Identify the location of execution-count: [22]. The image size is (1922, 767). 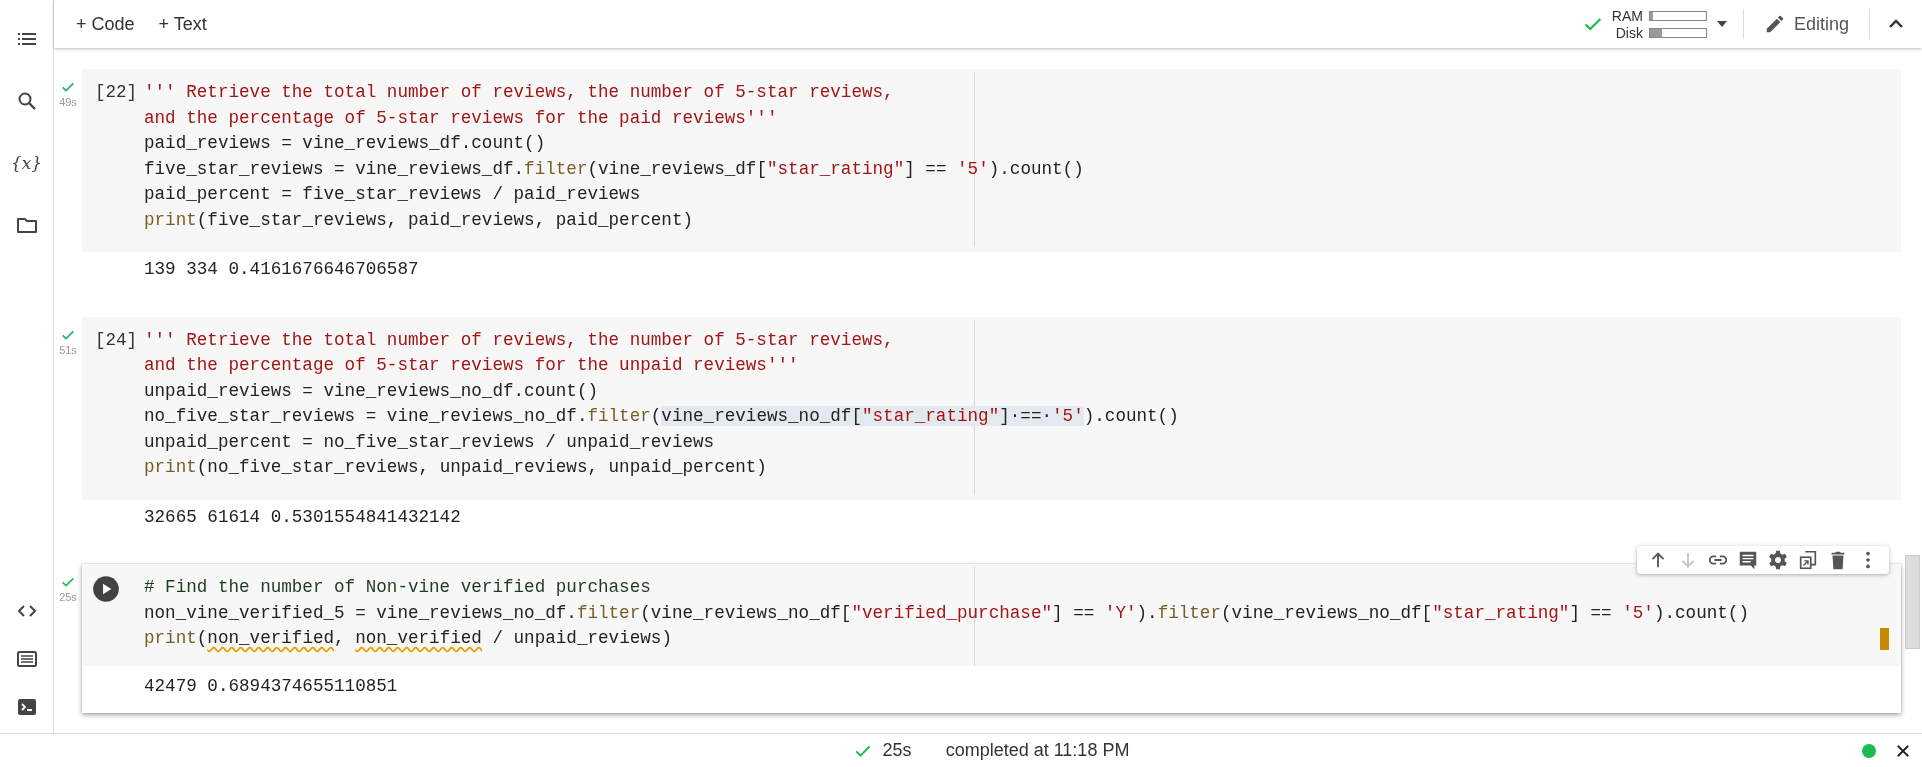
(116, 92).